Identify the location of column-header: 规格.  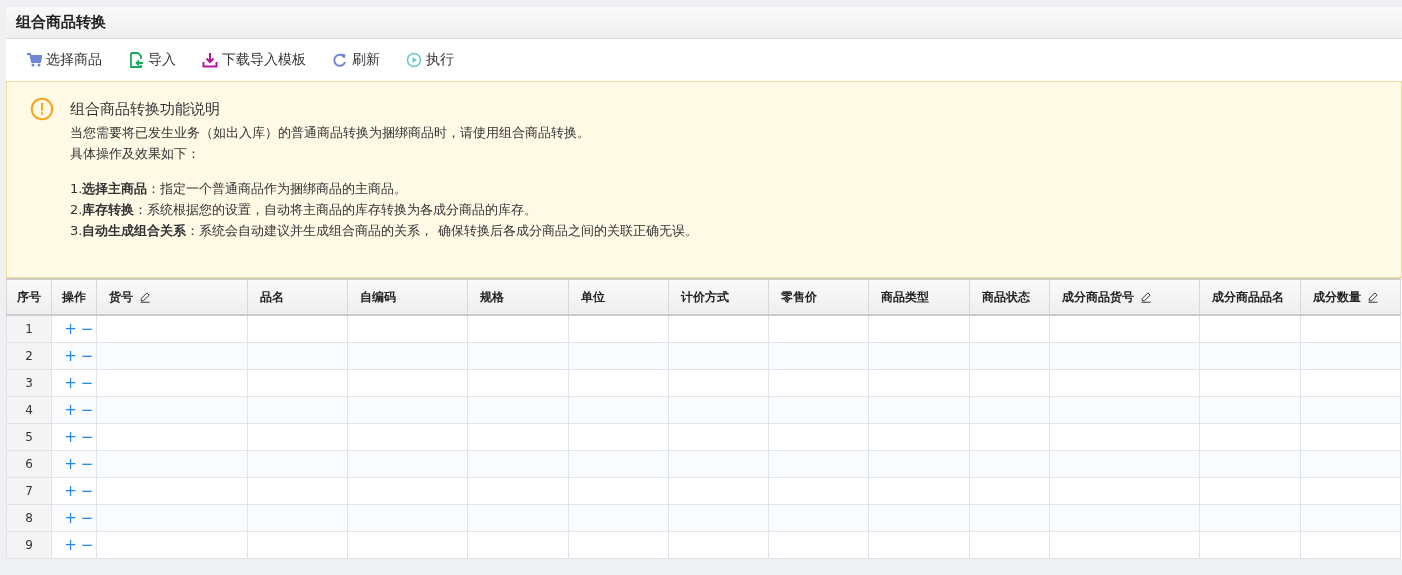
(518, 297).